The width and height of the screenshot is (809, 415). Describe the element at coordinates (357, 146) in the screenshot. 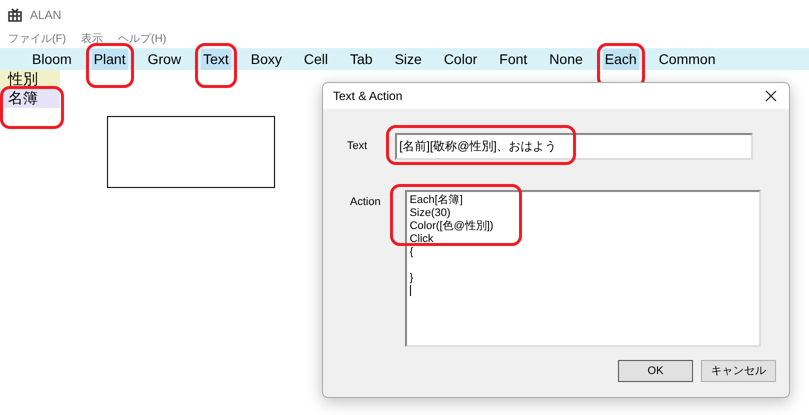

I see `text-label: Text` at that location.